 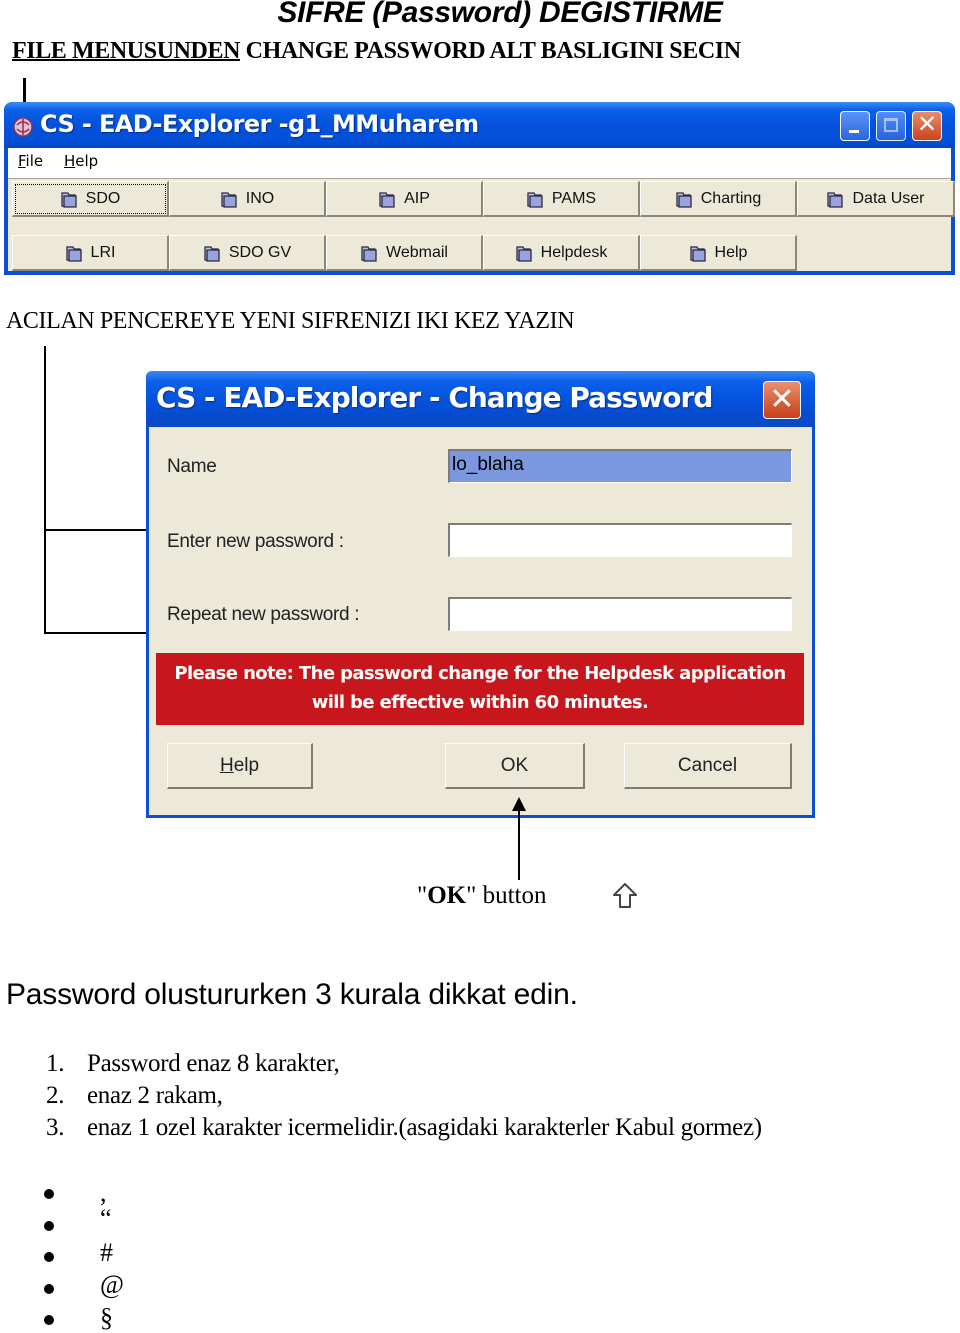 What do you see at coordinates (620, 614) in the screenshot?
I see `repeat-password-field` at bounding box center [620, 614].